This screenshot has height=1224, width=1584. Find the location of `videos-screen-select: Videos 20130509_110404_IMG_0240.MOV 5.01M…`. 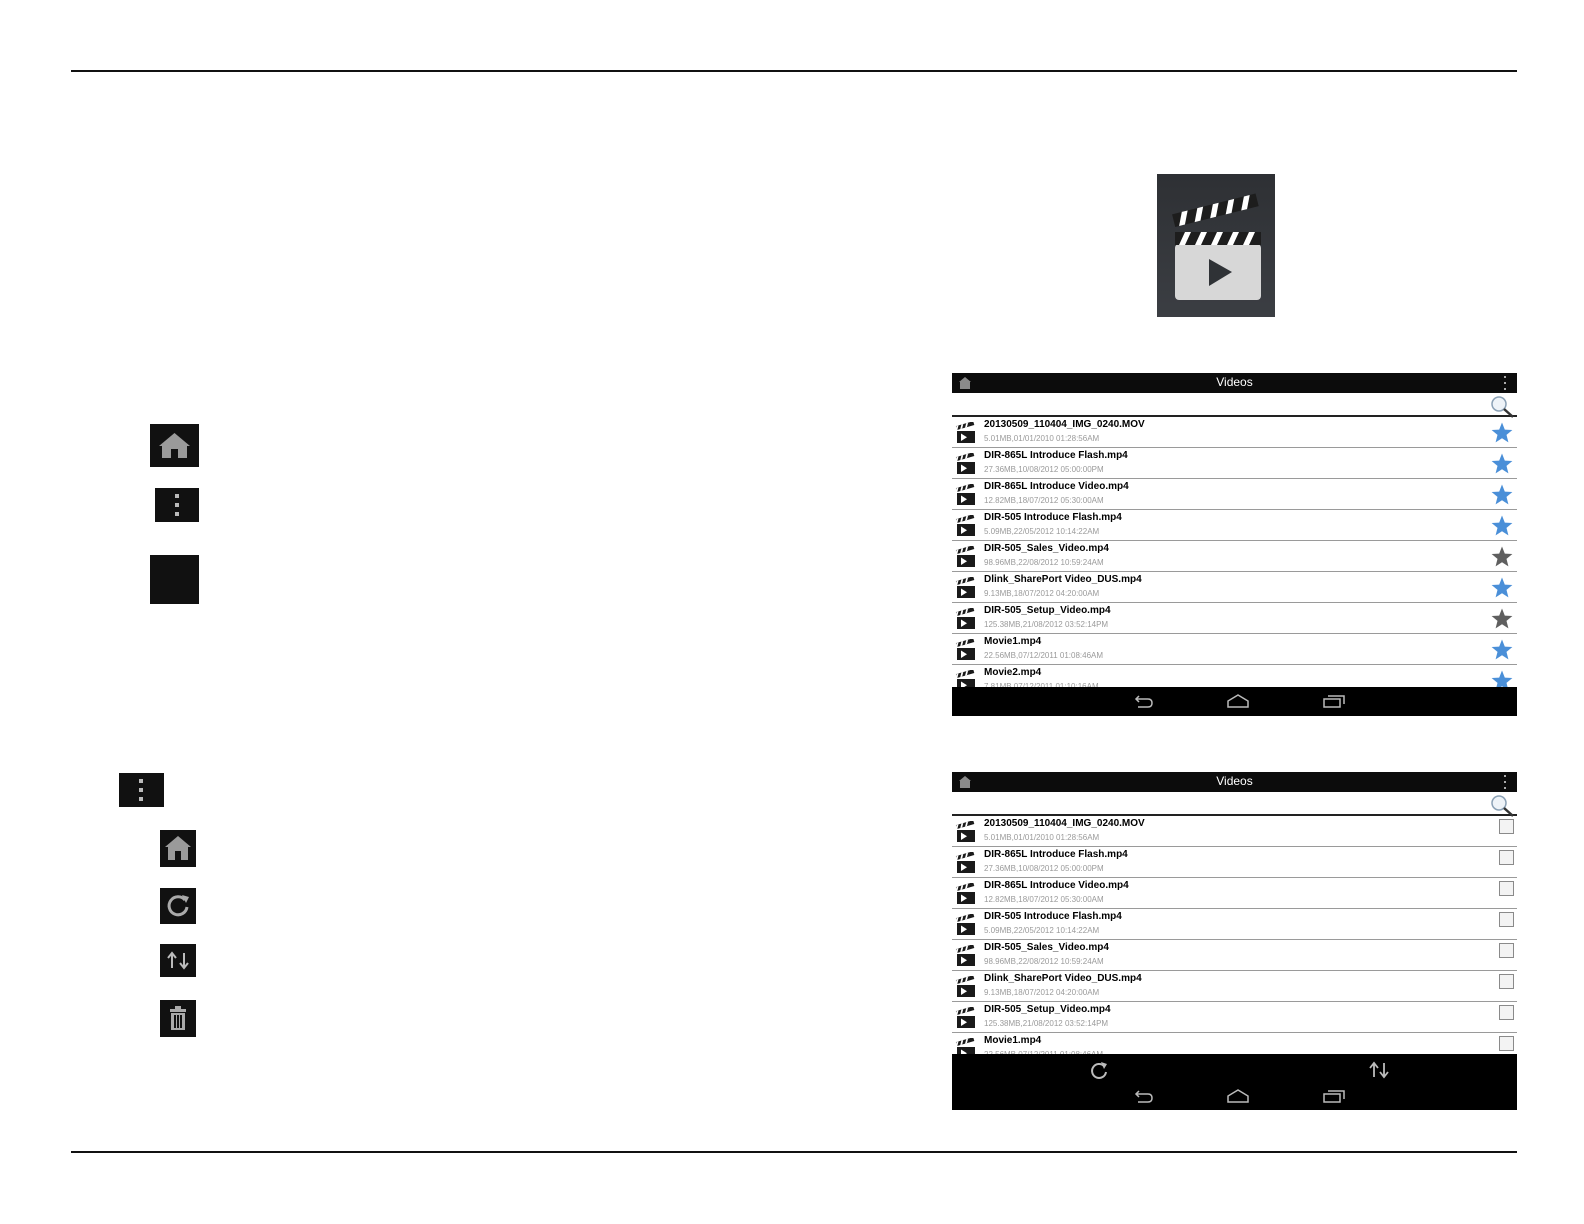

videos-screen-select: Videos 20130509_110404_IMG_0240.MOV 5.01M… is located at coordinates (1234, 941).